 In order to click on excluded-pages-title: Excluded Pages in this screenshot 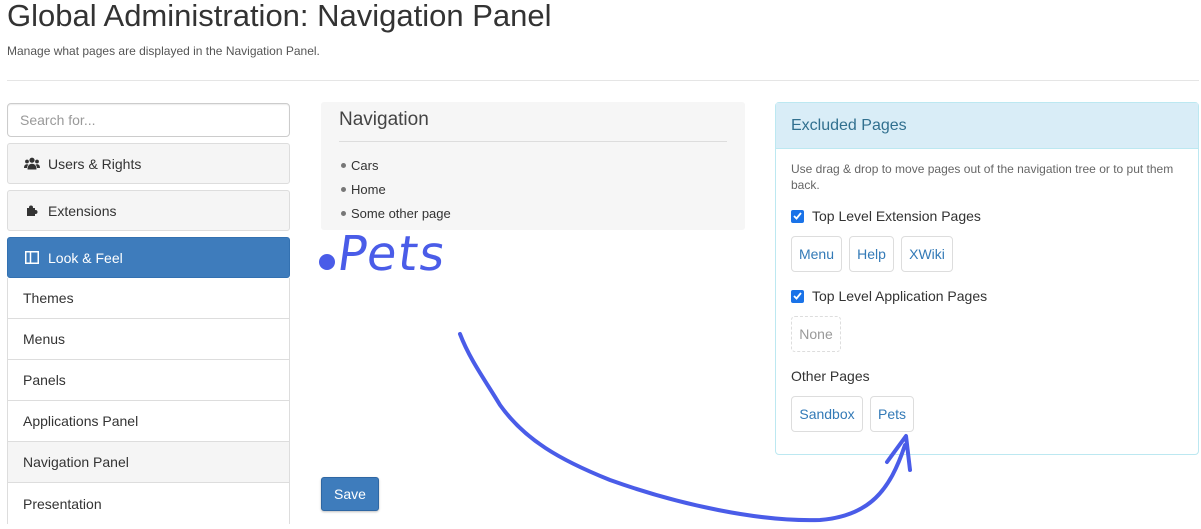, I will do `click(987, 126)`.